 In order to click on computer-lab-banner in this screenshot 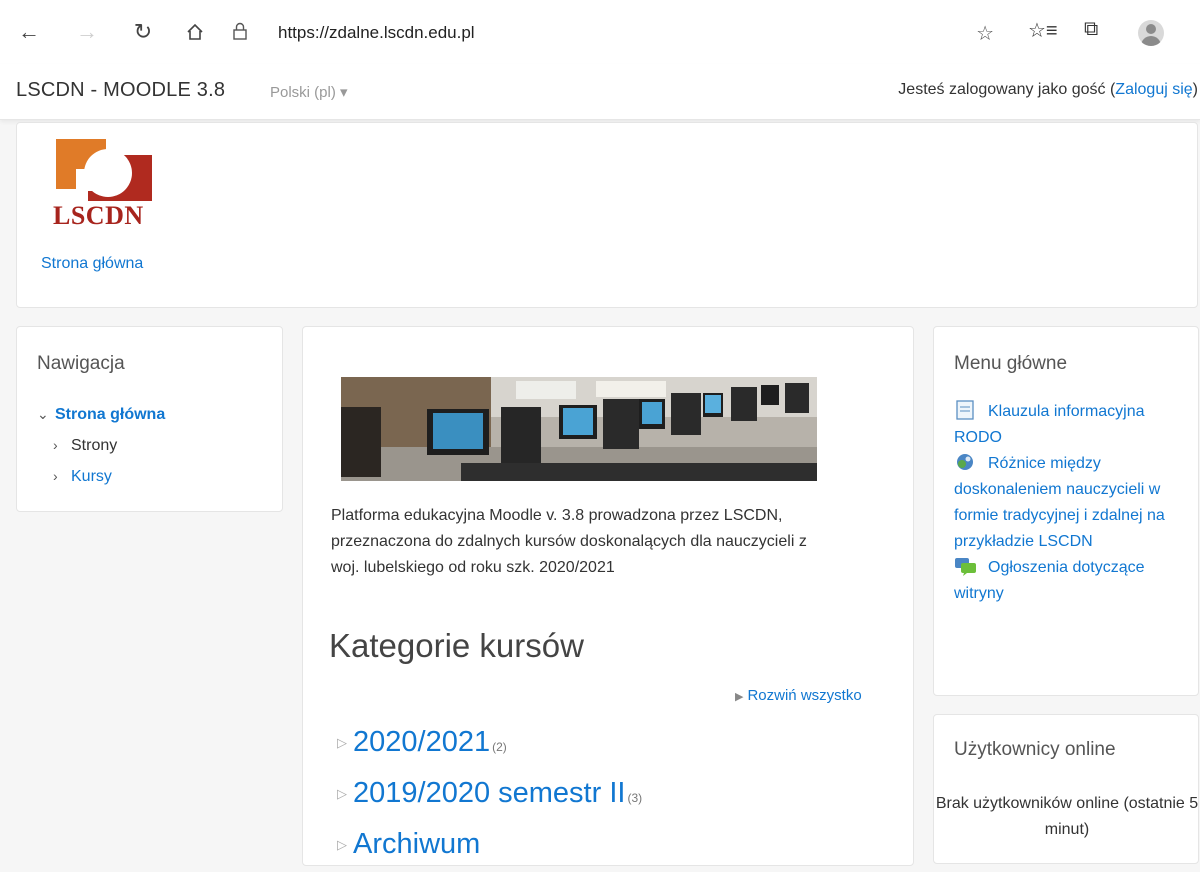, I will do `click(579, 429)`.